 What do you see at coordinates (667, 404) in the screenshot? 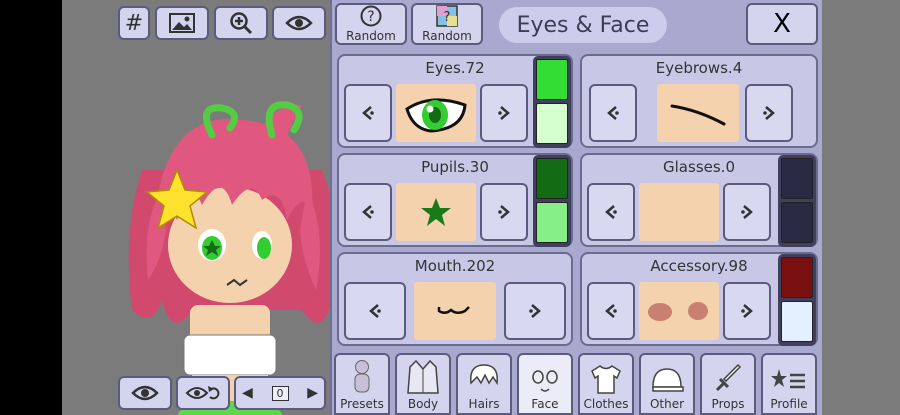
I see `nav-other-label: Other` at bounding box center [667, 404].